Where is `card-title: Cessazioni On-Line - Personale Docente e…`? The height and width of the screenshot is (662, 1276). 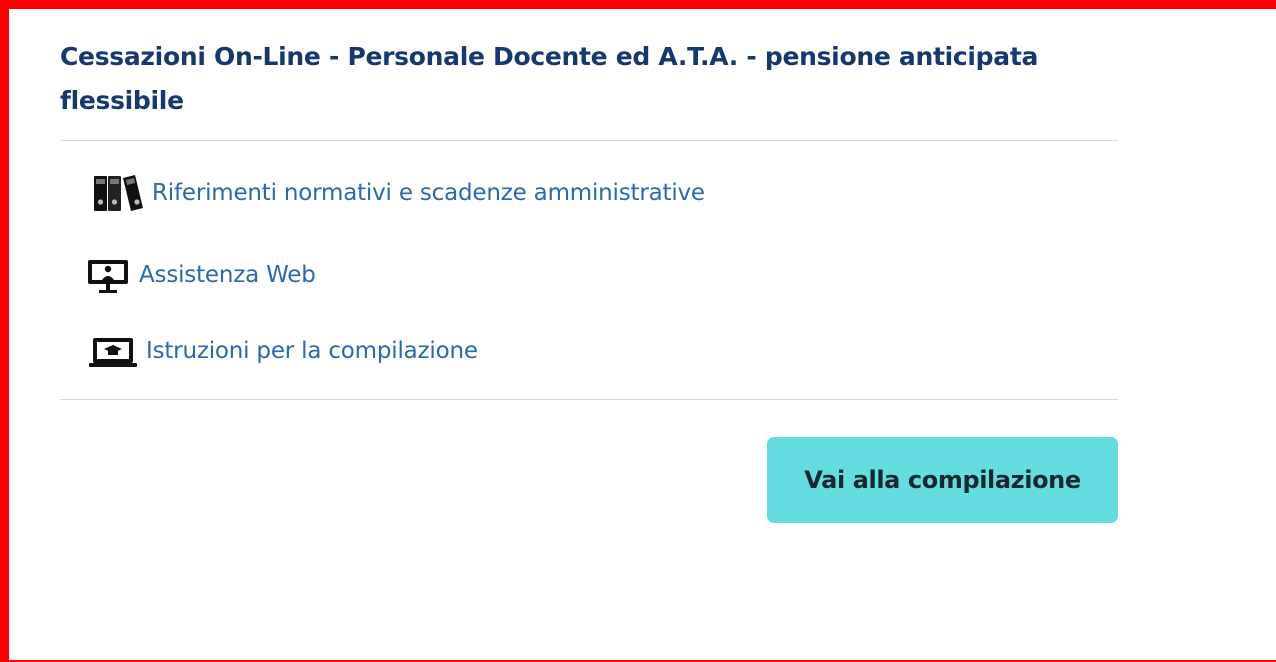 card-title: Cessazioni On-Line - Personale Docente e… is located at coordinates (549, 78).